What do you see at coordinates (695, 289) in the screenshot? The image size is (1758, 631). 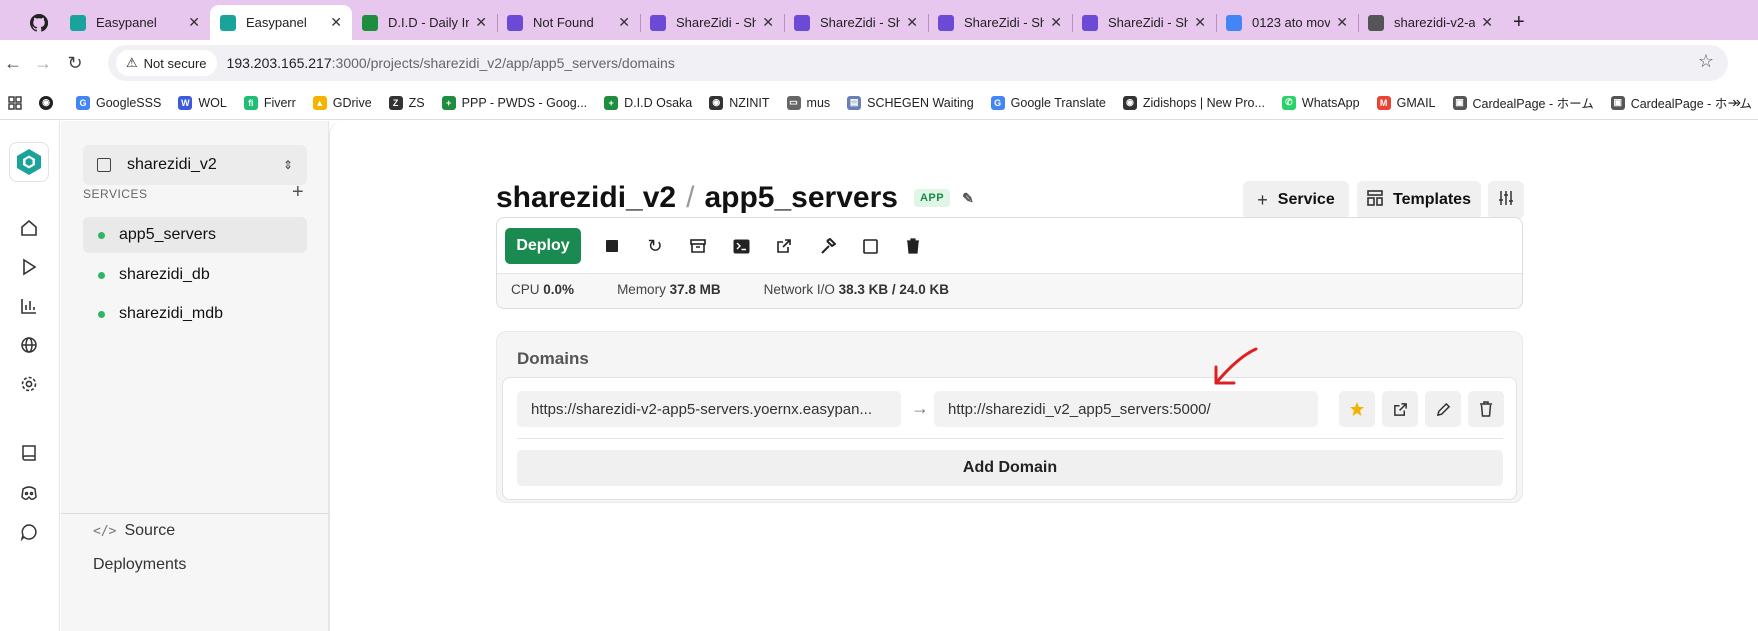 I see `memory-value: 37.8 MB` at bounding box center [695, 289].